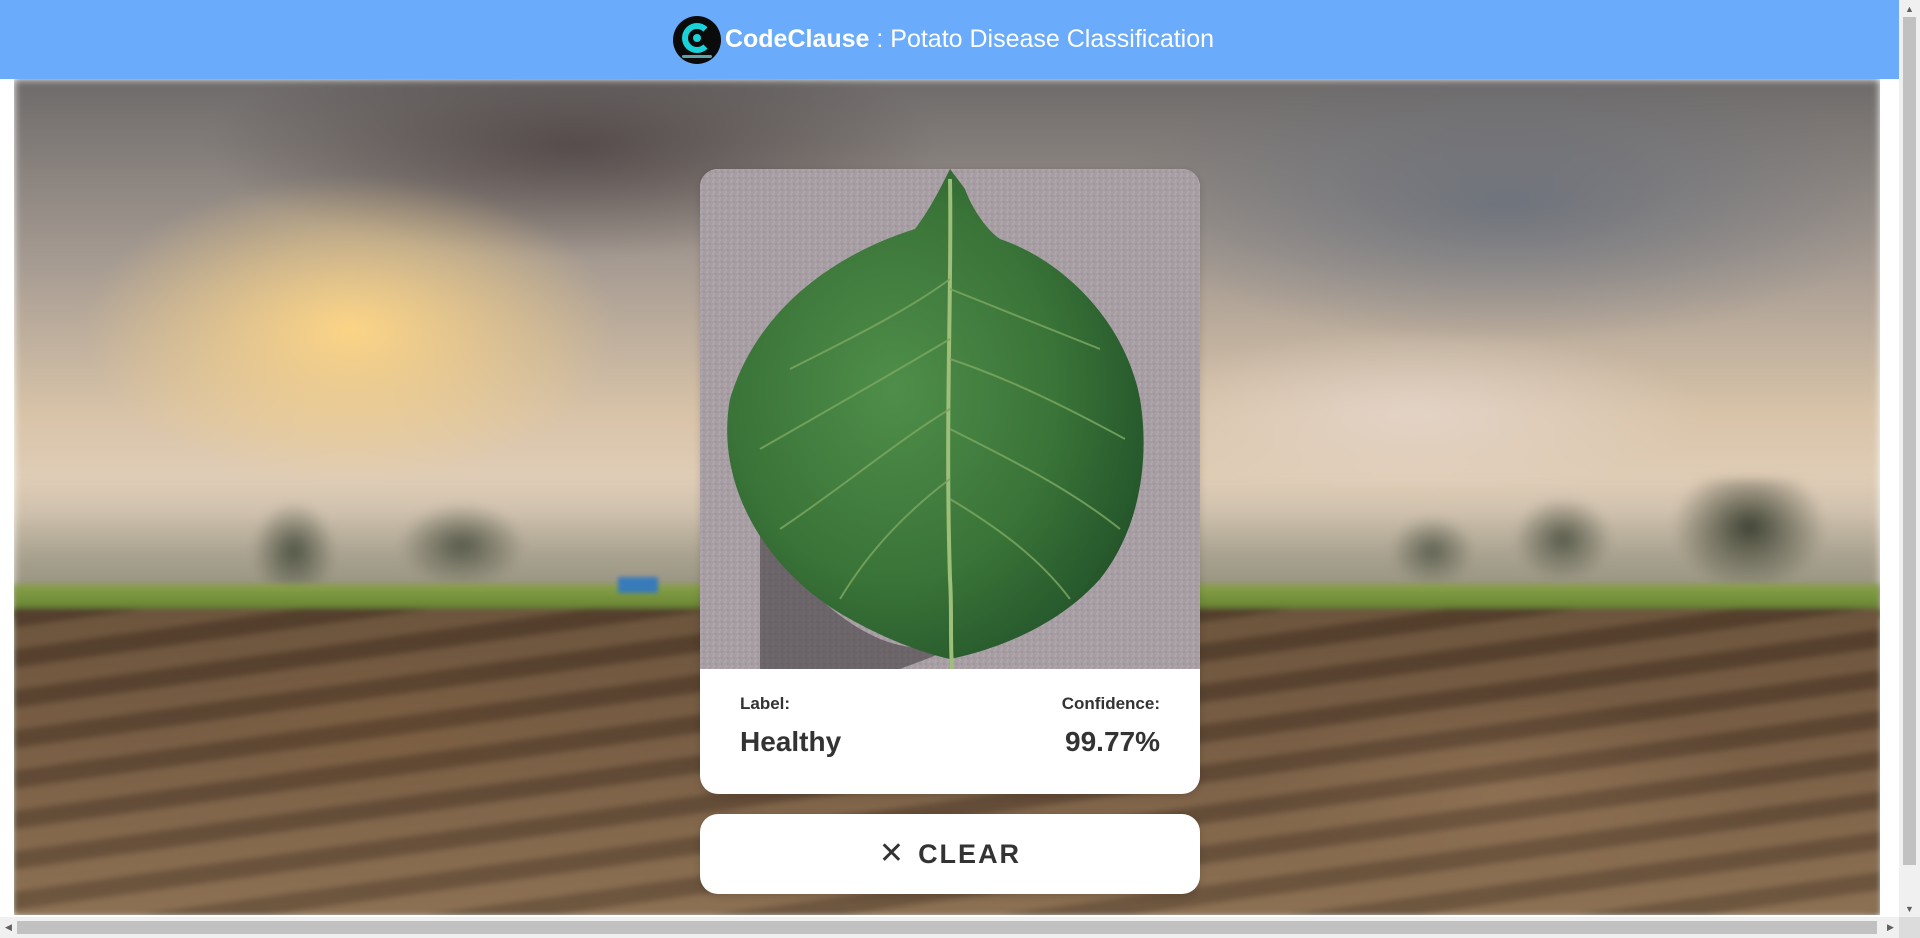 The width and height of the screenshot is (1920, 938). I want to click on label-caption: Label:, so click(765, 703).